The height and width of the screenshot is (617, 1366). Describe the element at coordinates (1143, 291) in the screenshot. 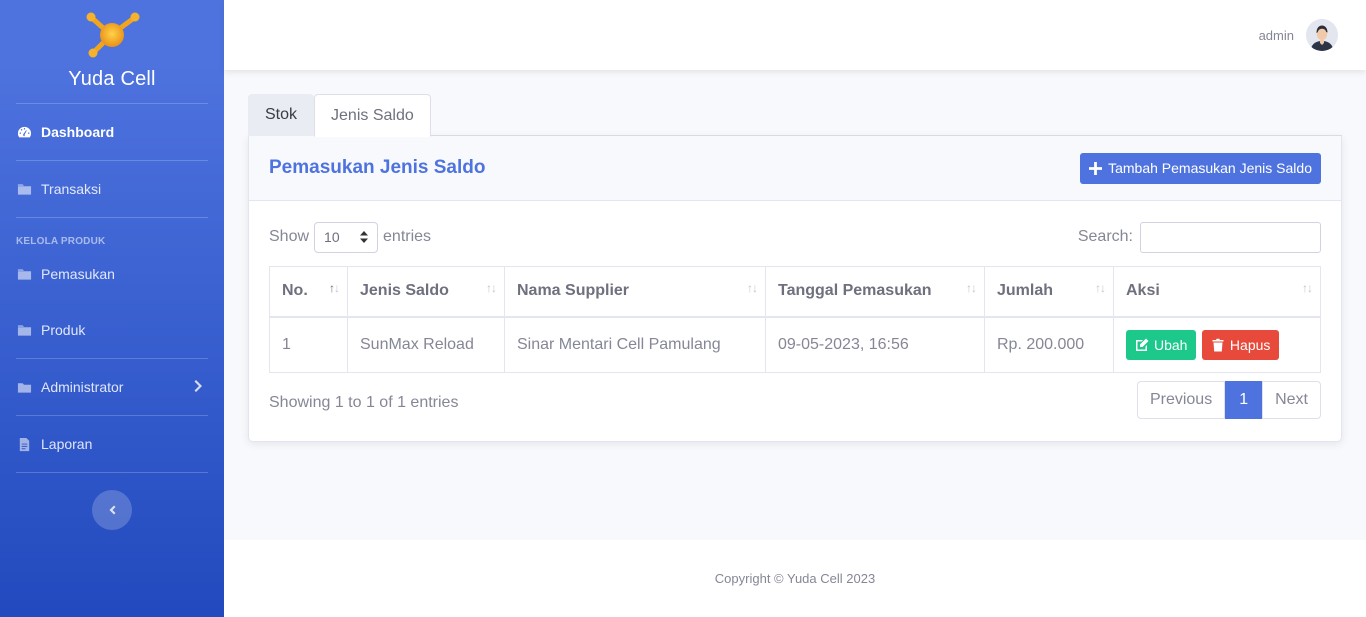

I see `column-header-label: Aksi` at that location.